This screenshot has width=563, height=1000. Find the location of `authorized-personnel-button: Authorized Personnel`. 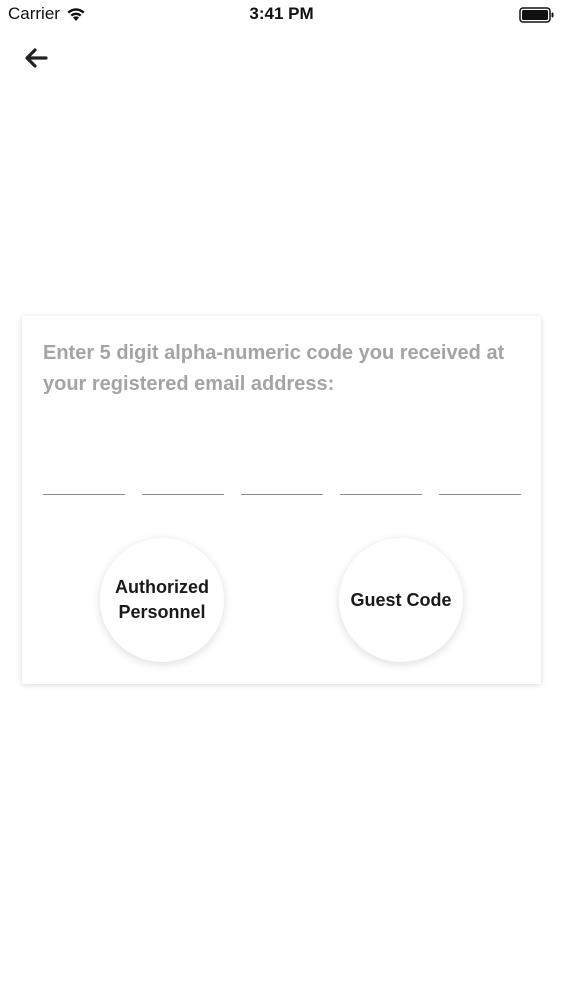

authorized-personnel-button: Authorized Personnel is located at coordinates (162, 600).